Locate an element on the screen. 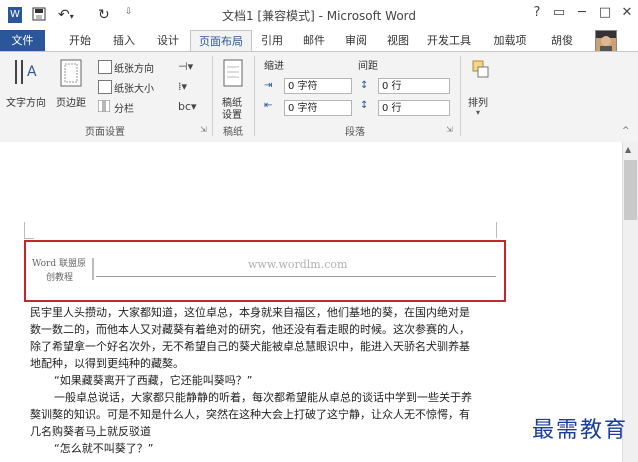  size-label: 纸张大小 is located at coordinates (134, 87).